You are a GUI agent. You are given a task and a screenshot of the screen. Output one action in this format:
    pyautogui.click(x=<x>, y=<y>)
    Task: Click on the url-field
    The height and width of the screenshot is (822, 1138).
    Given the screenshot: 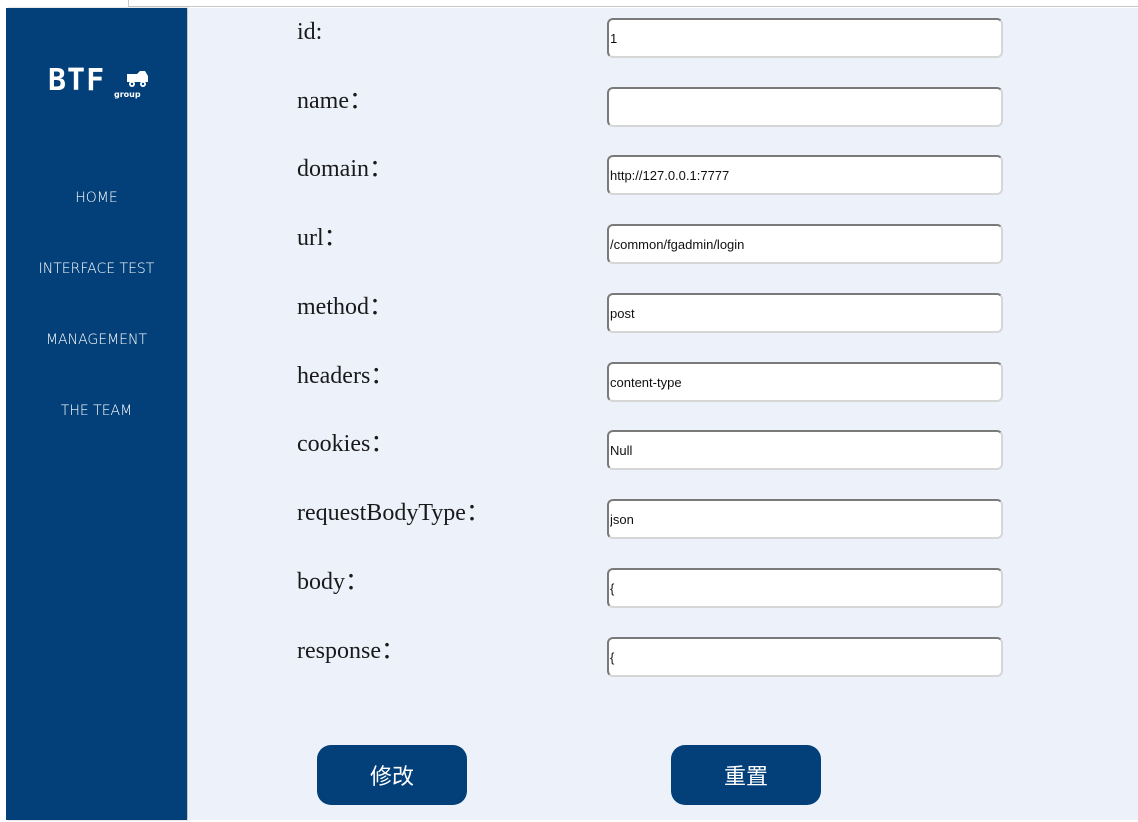 What is the action you would take?
    pyautogui.click(x=805, y=244)
    